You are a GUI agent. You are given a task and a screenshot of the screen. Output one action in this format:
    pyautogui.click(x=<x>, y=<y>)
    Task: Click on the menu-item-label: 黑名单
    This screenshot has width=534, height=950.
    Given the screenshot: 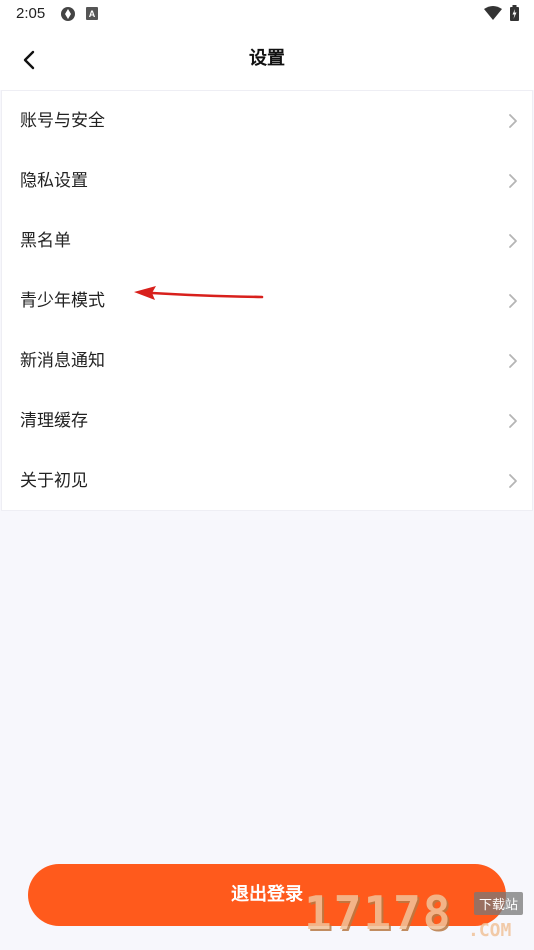 What is the action you would take?
    pyautogui.click(x=45, y=241)
    